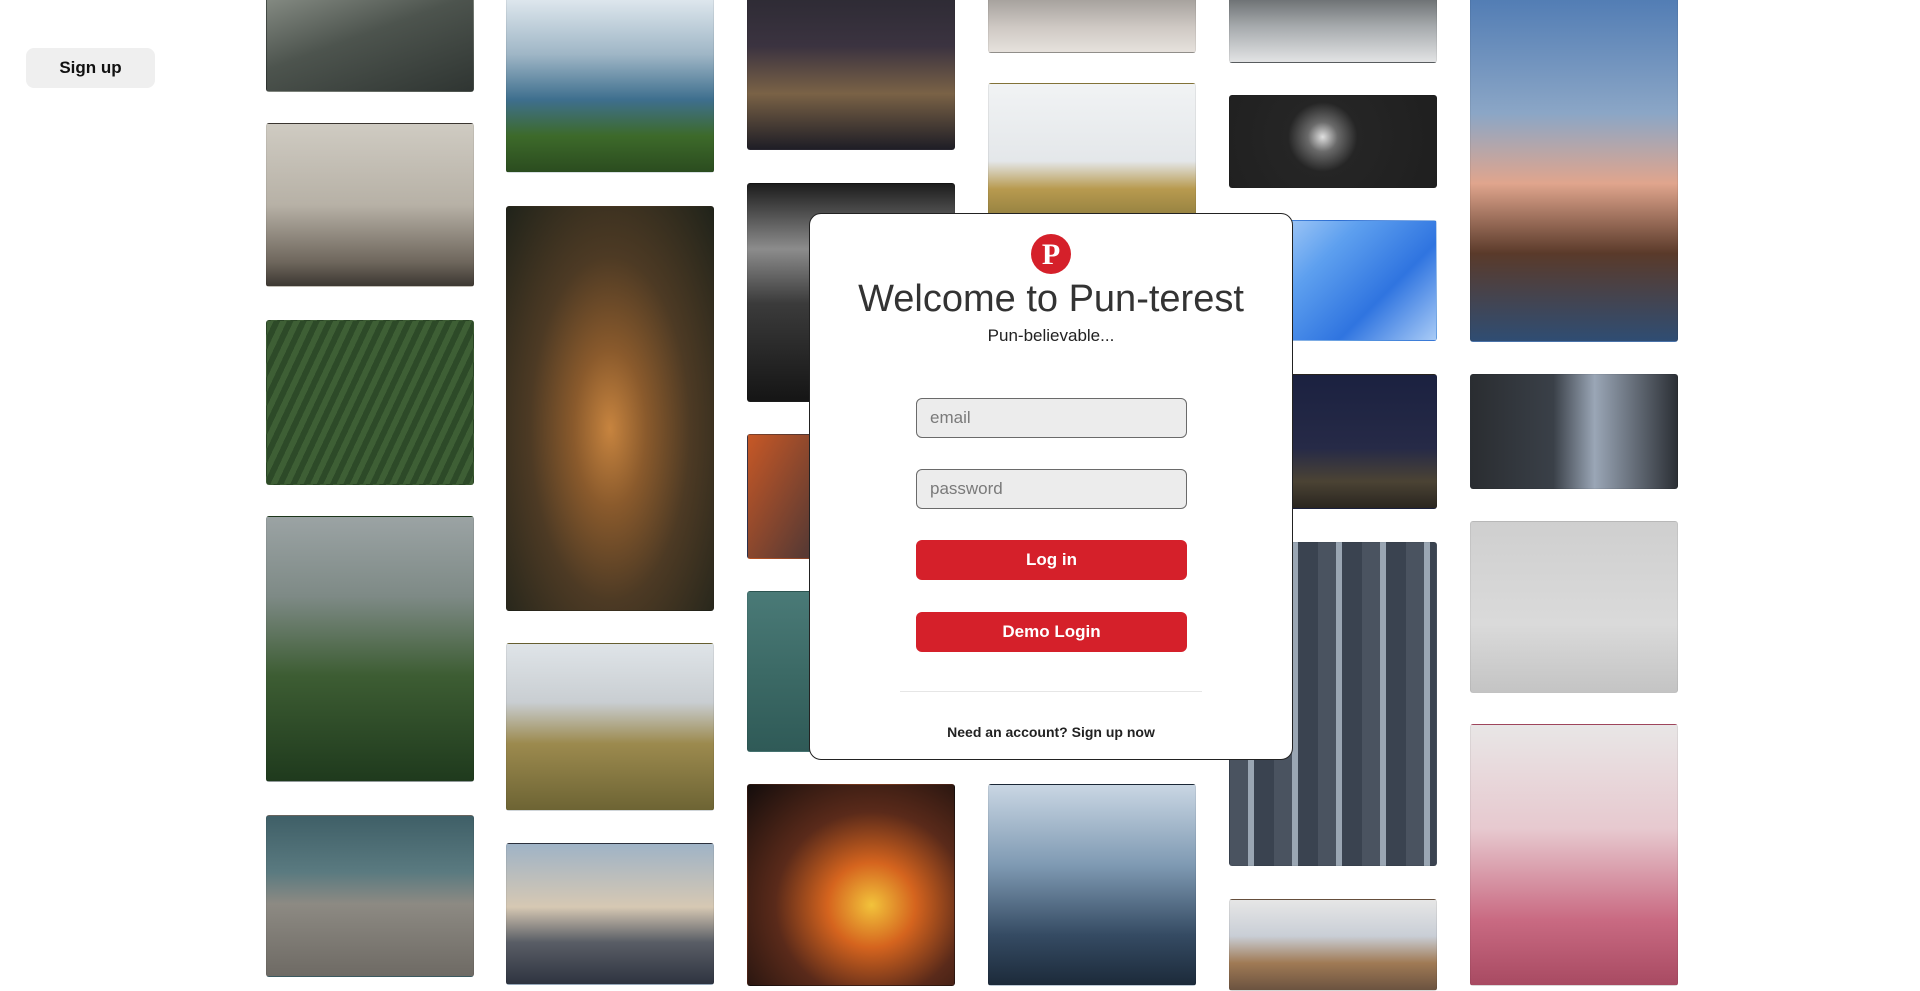  I want to click on signup-button: Sign up, so click(90, 68).